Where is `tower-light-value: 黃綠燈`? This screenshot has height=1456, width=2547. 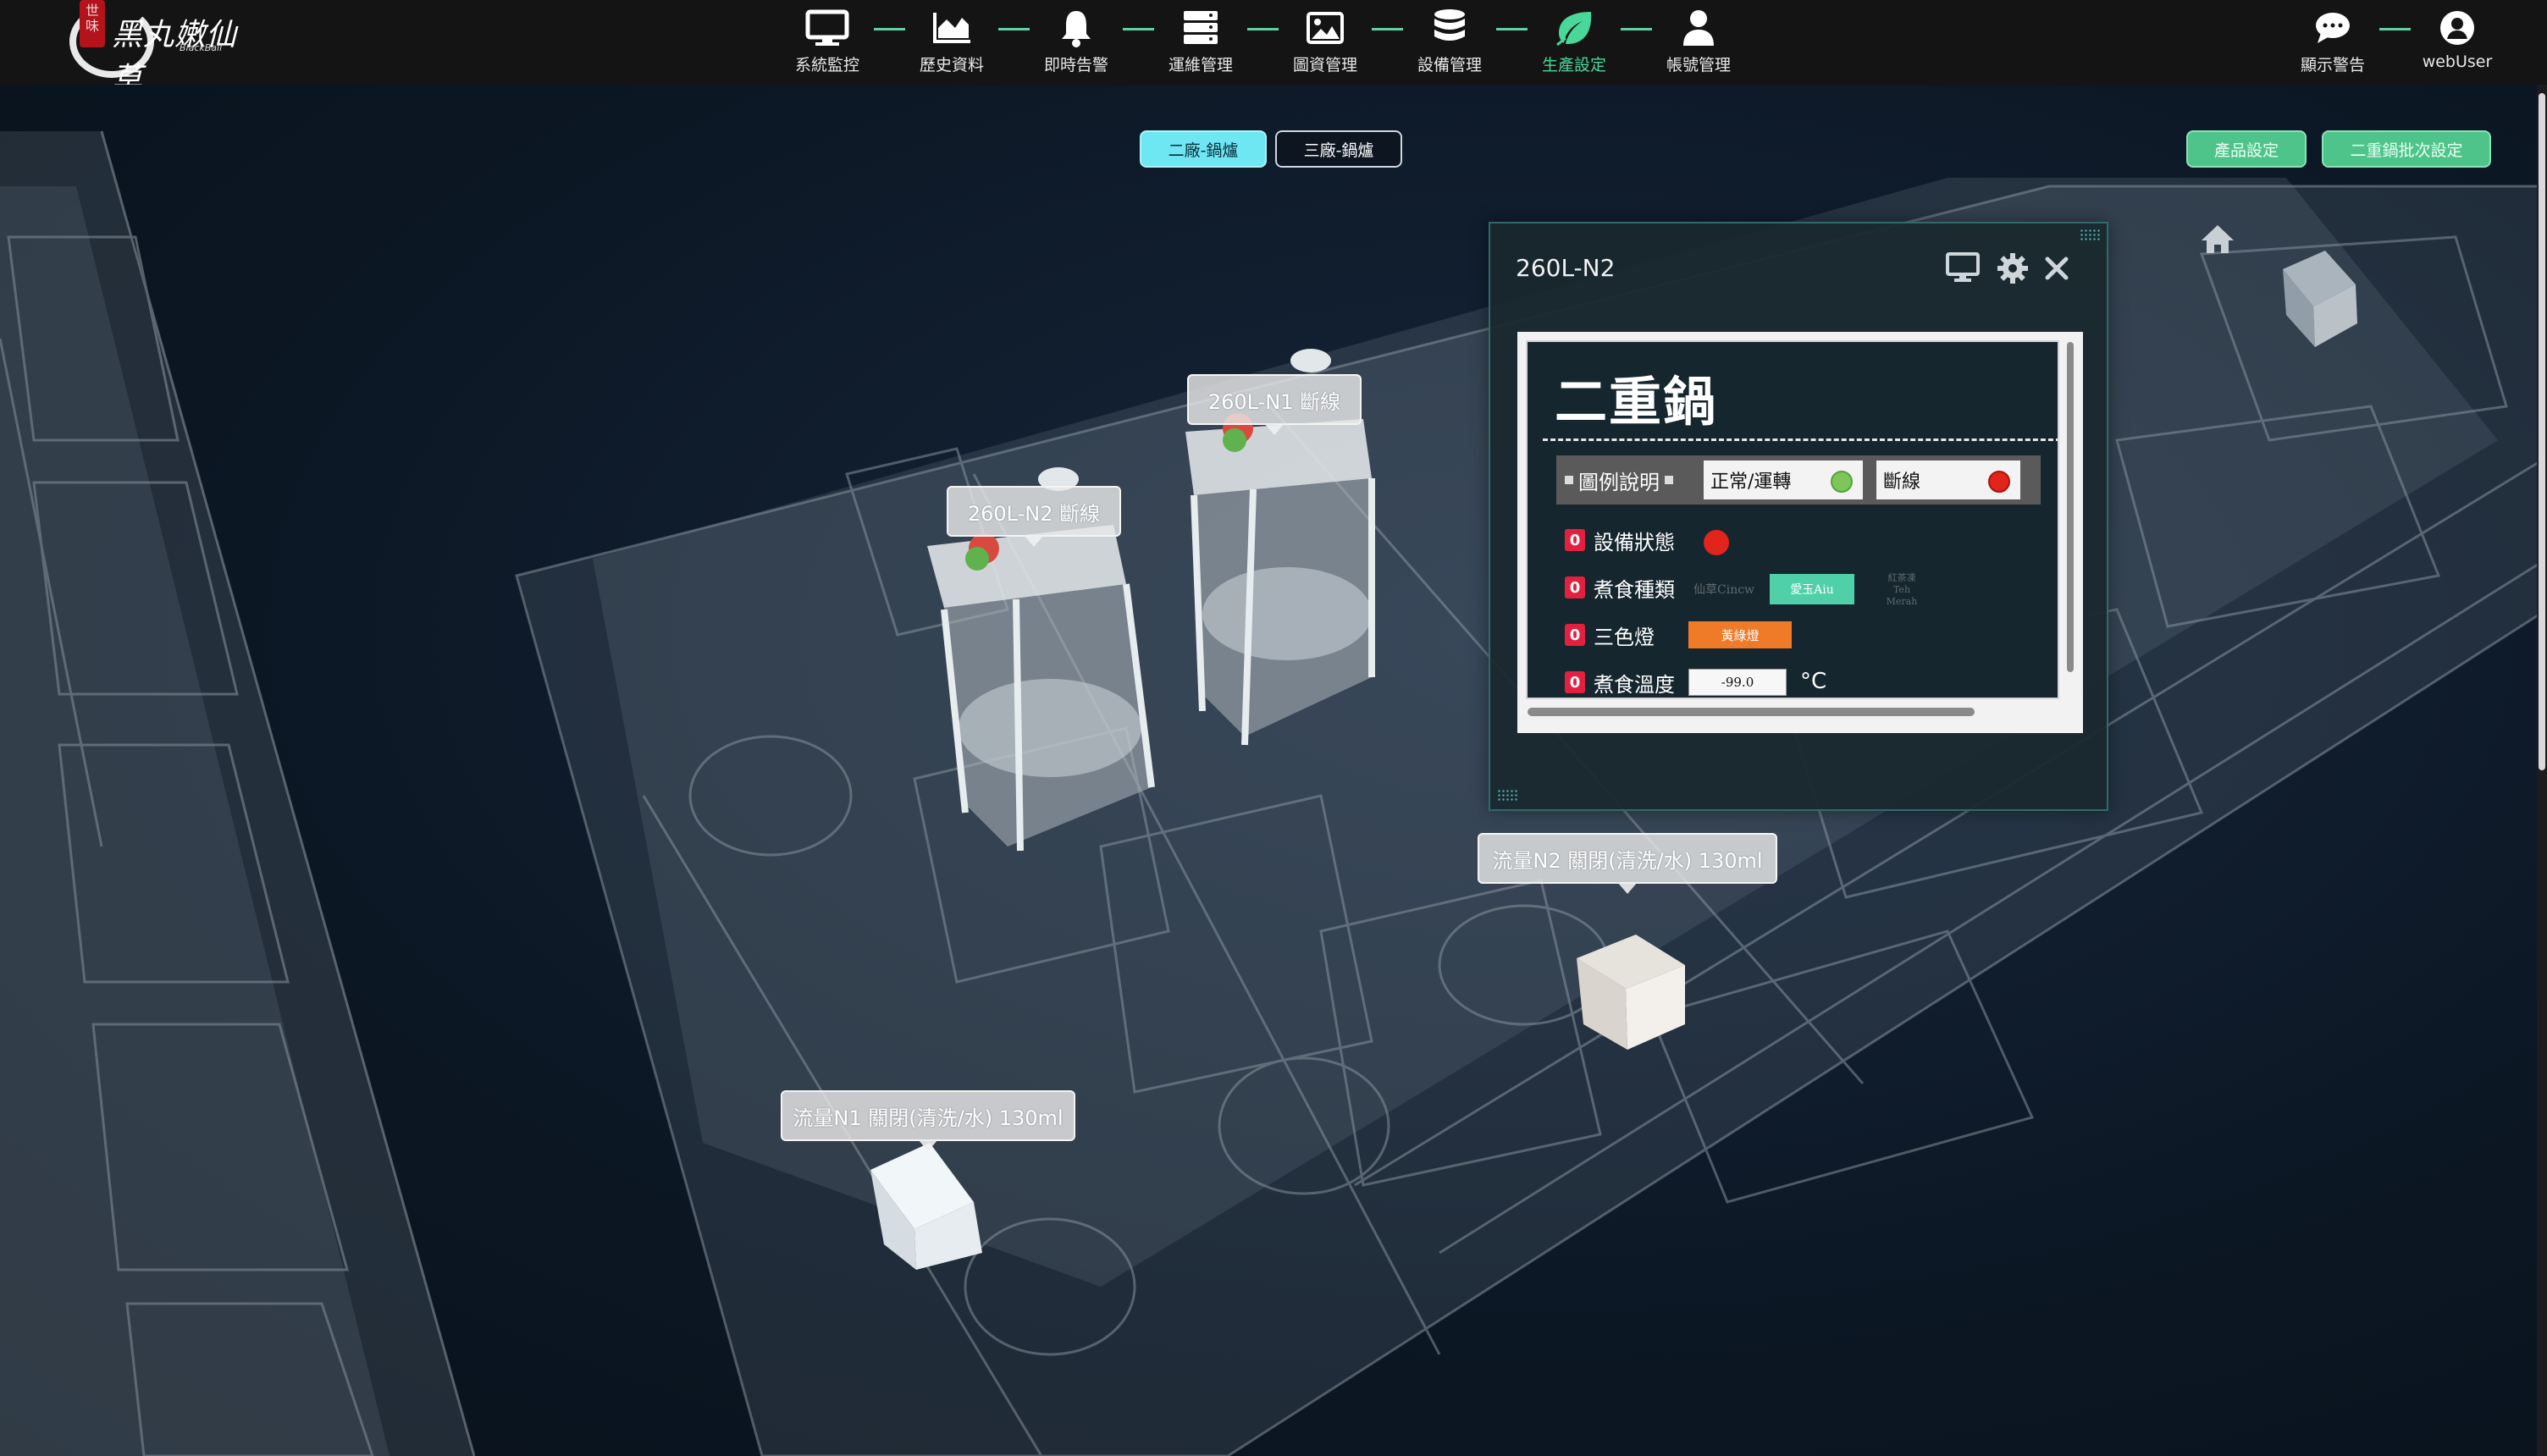
tower-light-value: 黃綠燈 is located at coordinates (1740, 634).